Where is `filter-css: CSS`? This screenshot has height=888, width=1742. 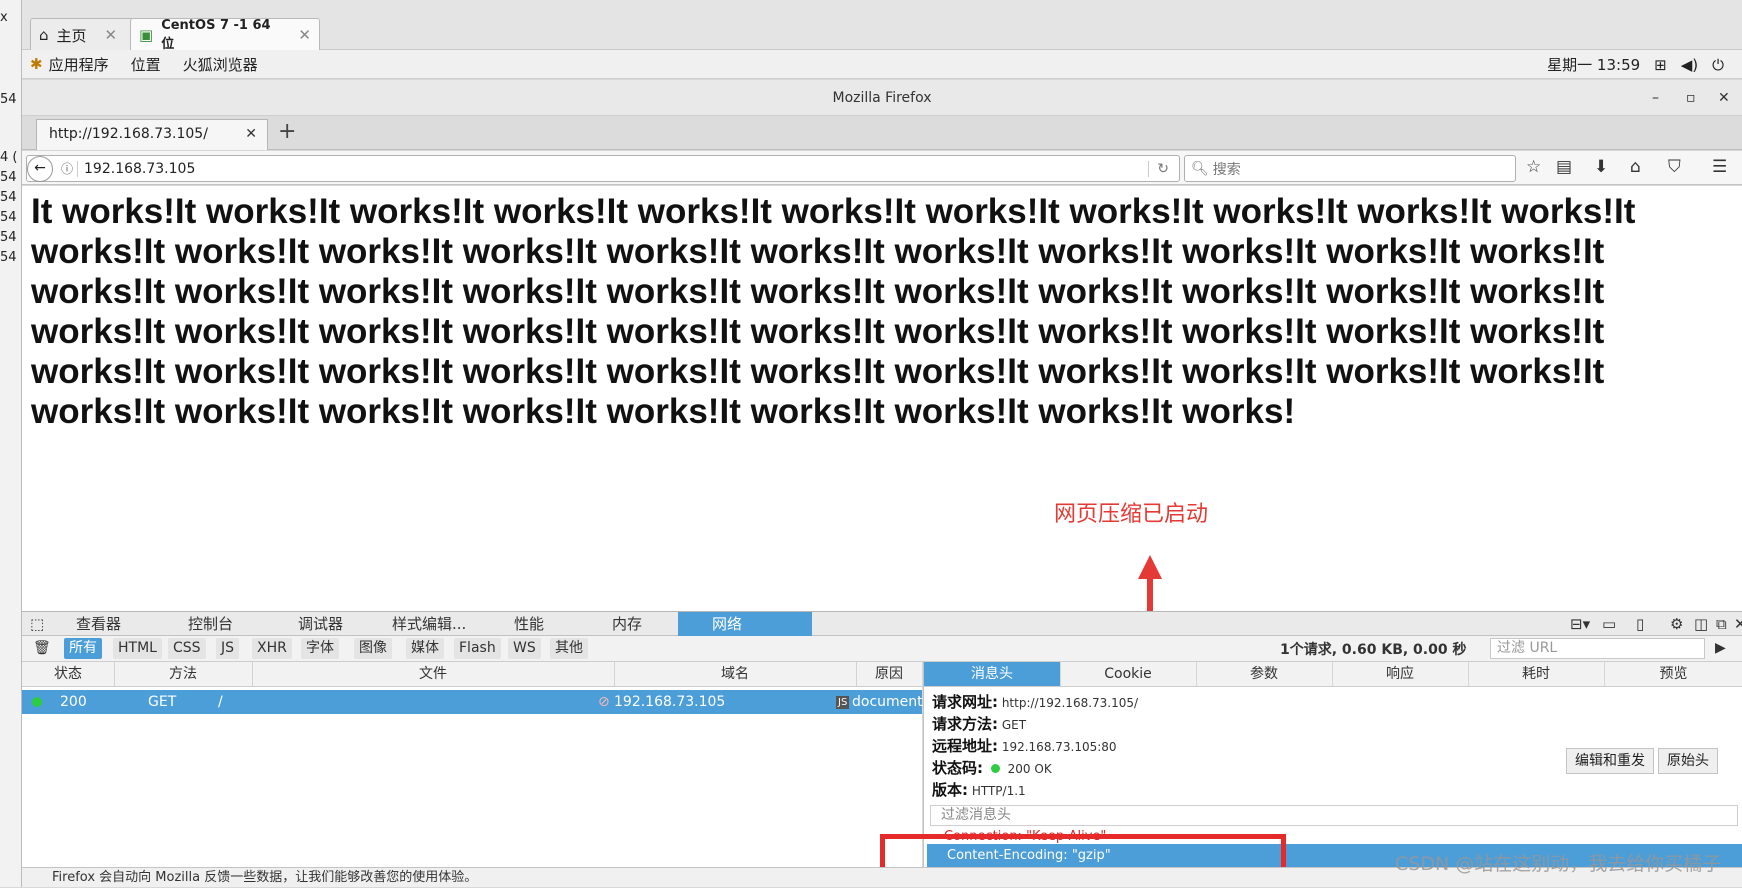
filter-css: CSS is located at coordinates (187, 648).